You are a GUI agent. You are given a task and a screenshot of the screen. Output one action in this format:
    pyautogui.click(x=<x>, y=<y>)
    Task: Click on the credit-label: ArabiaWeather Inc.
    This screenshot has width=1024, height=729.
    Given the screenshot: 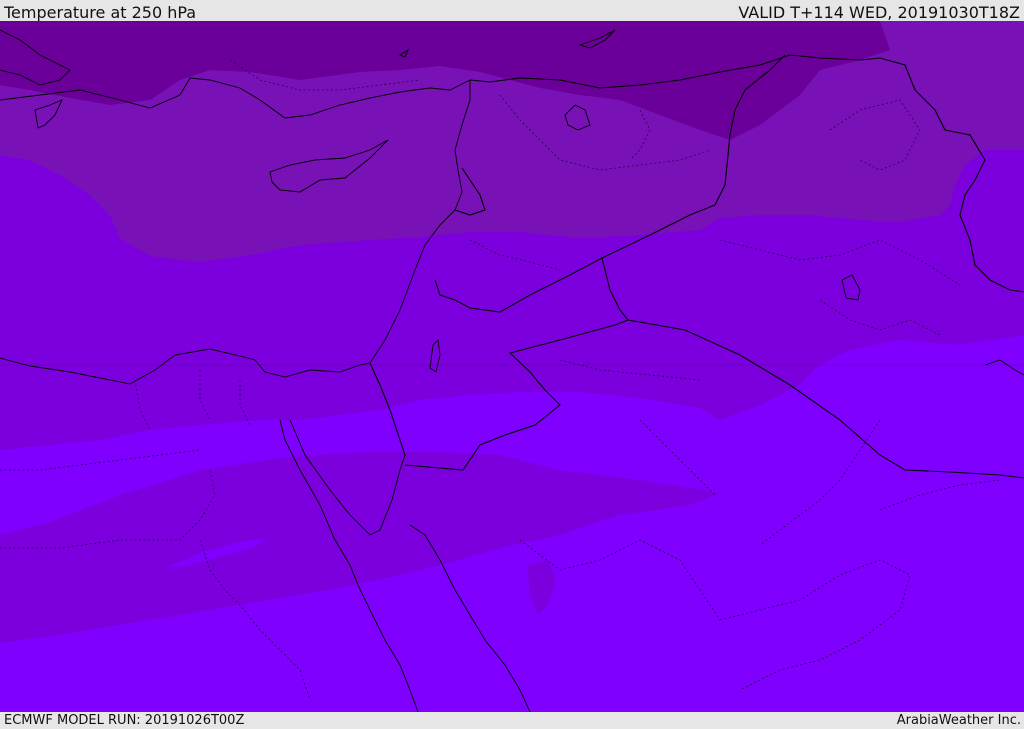 What is the action you would take?
    pyautogui.click(x=958, y=720)
    